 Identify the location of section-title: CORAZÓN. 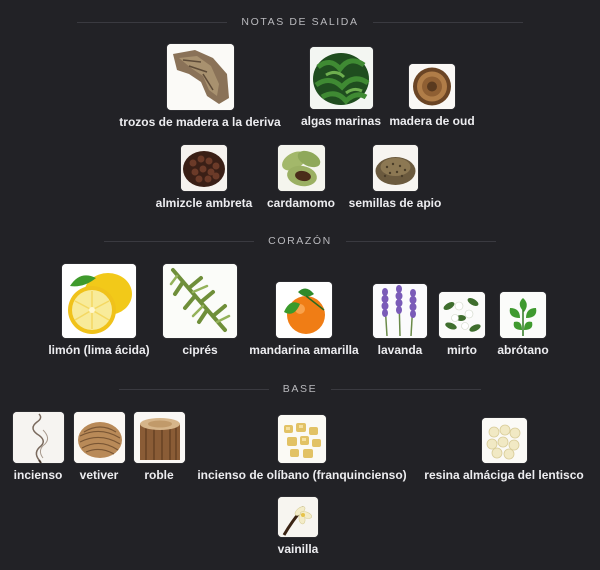
(300, 241).